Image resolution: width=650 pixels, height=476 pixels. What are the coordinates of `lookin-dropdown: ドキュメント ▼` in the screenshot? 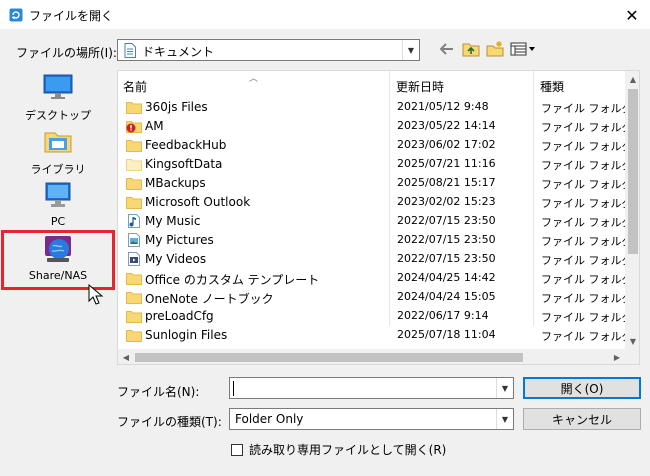 It's located at (268, 50).